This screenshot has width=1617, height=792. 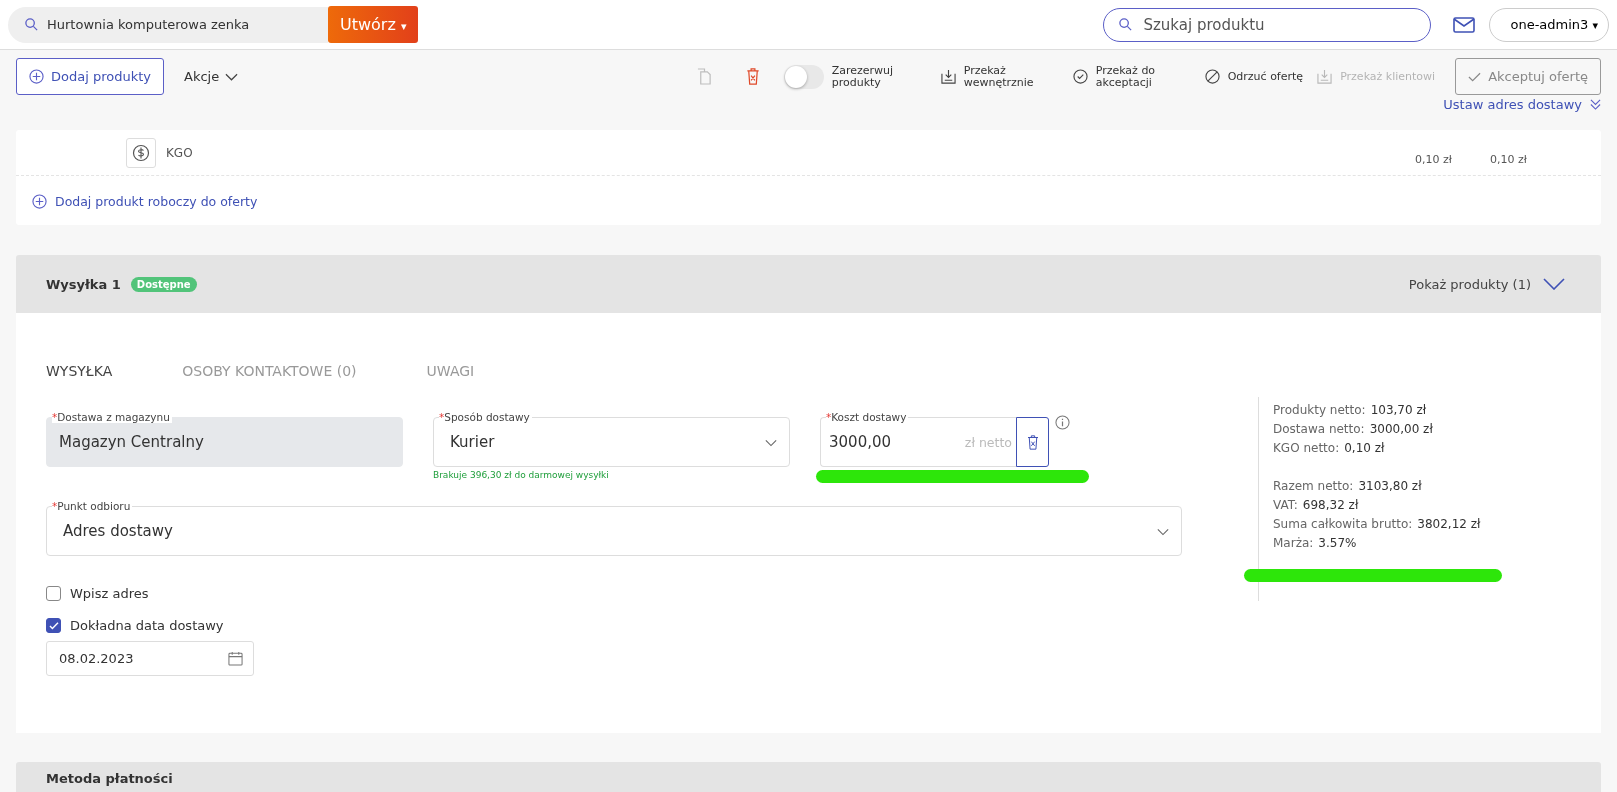 I want to click on fee-name: KGO, so click(x=179, y=152).